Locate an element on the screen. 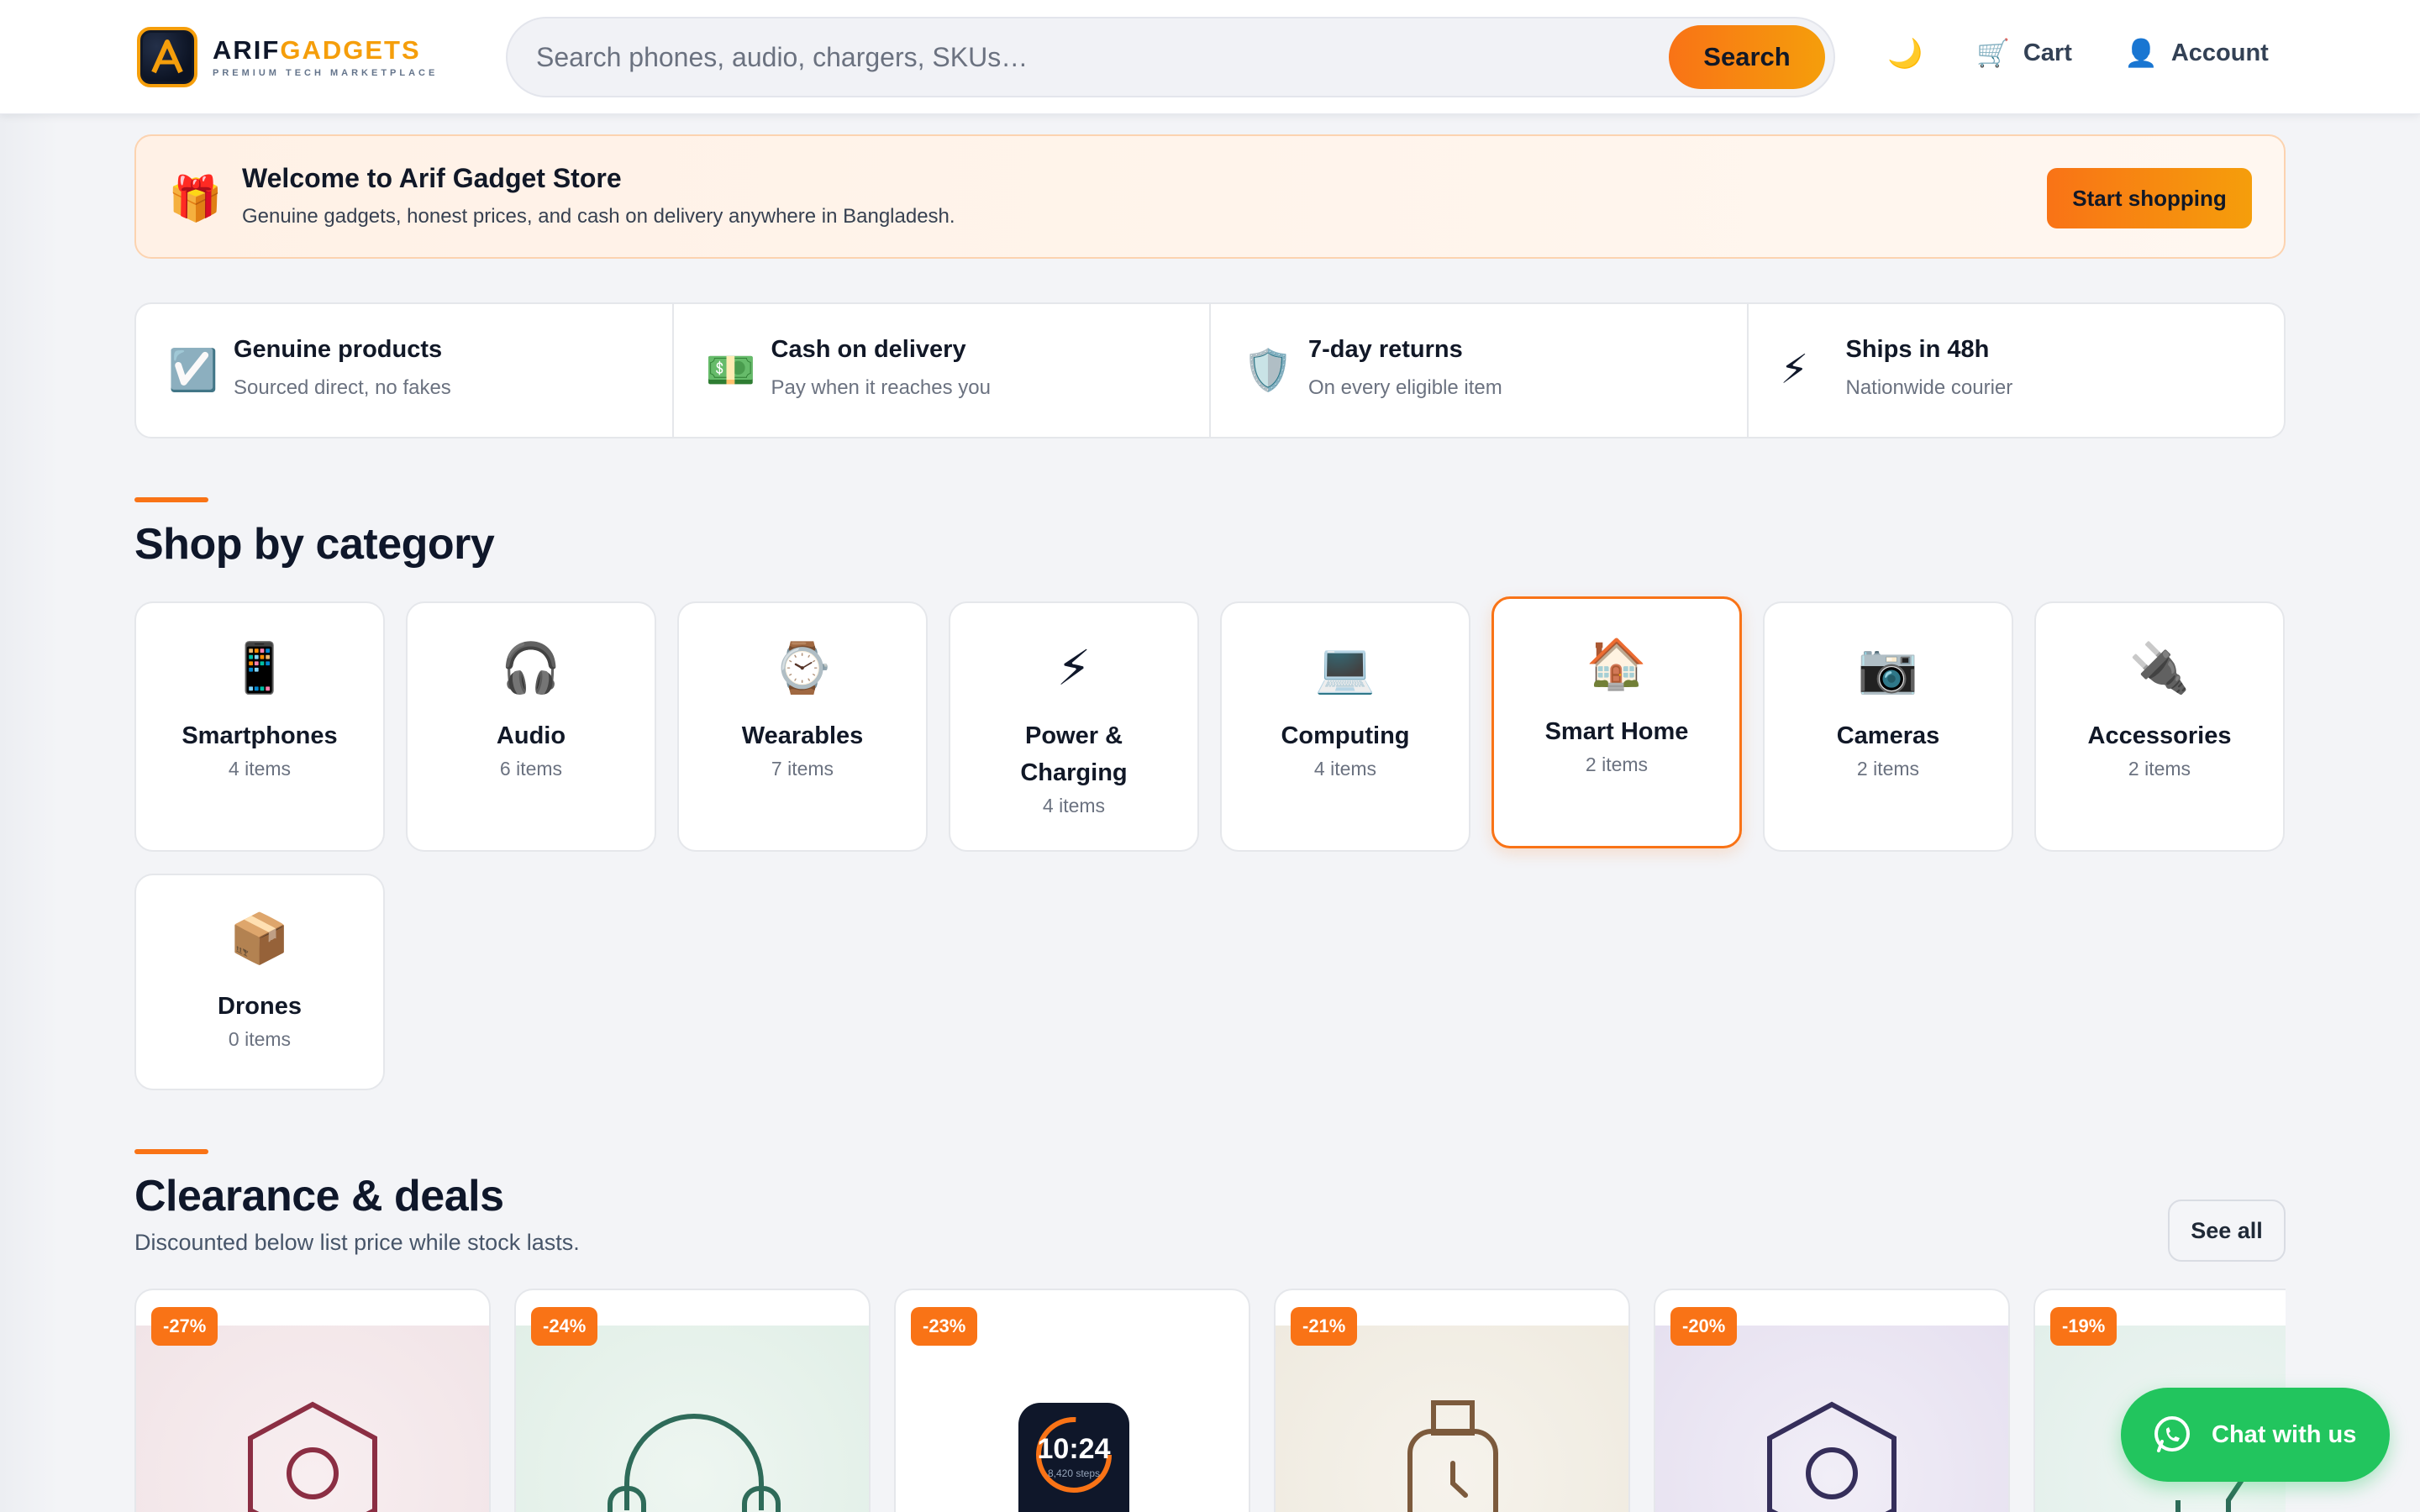 Image resolution: width=2420 pixels, height=1512 pixels. category-count: 6 items is located at coordinates (531, 769).